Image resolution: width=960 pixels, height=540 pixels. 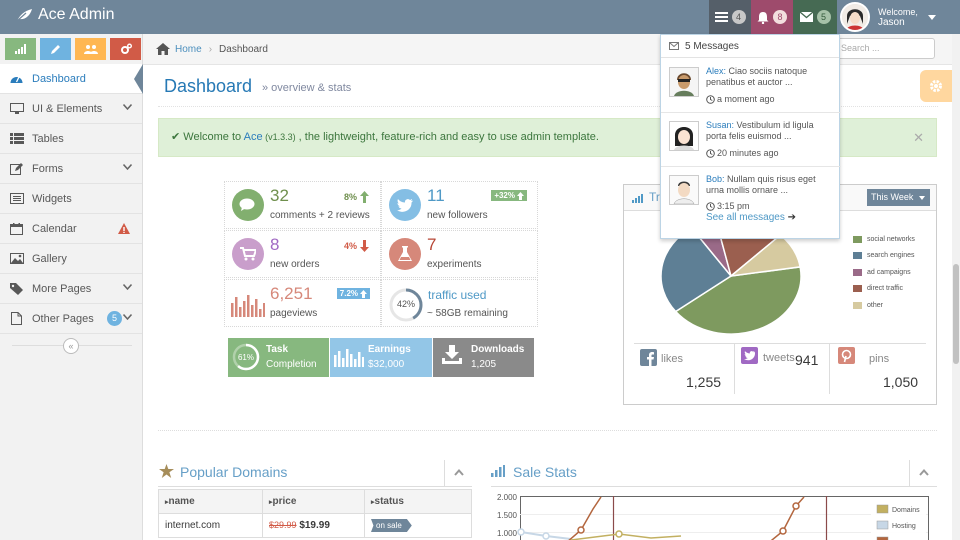 I want to click on shopping-cart-icon, so click(x=248, y=254).